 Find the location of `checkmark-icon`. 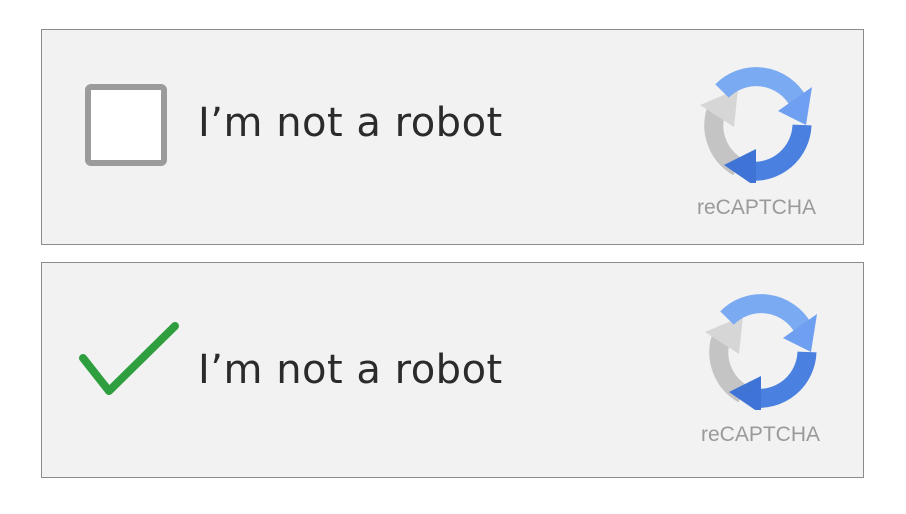

checkmark-icon is located at coordinates (129, 361).